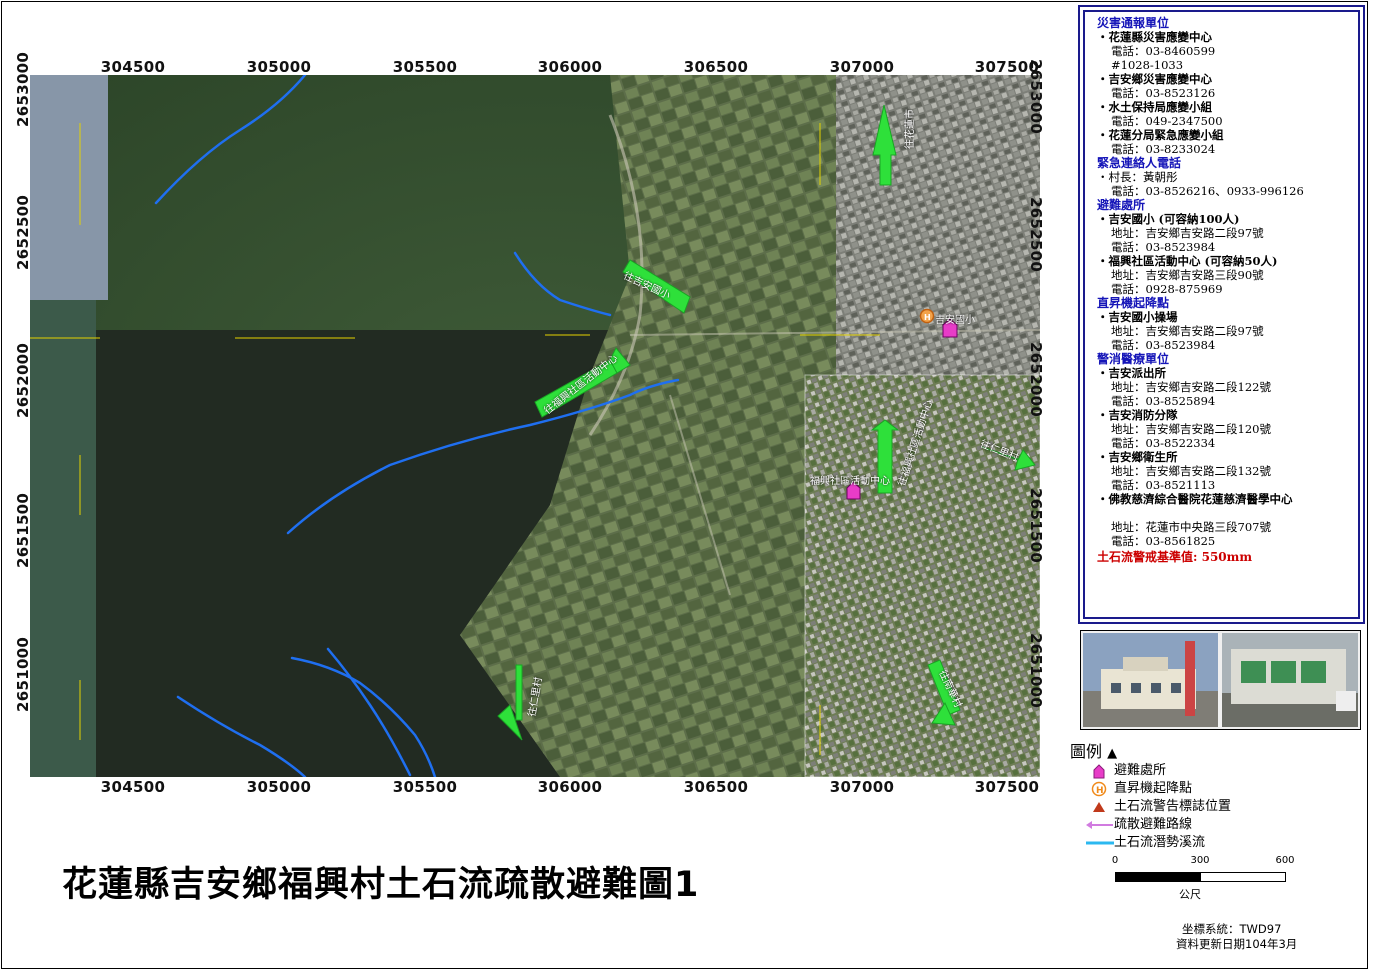  Describe the element at coordinates (1153, 824) in the screenshot. I see `legend-label: 疏散避難路線` at that location.